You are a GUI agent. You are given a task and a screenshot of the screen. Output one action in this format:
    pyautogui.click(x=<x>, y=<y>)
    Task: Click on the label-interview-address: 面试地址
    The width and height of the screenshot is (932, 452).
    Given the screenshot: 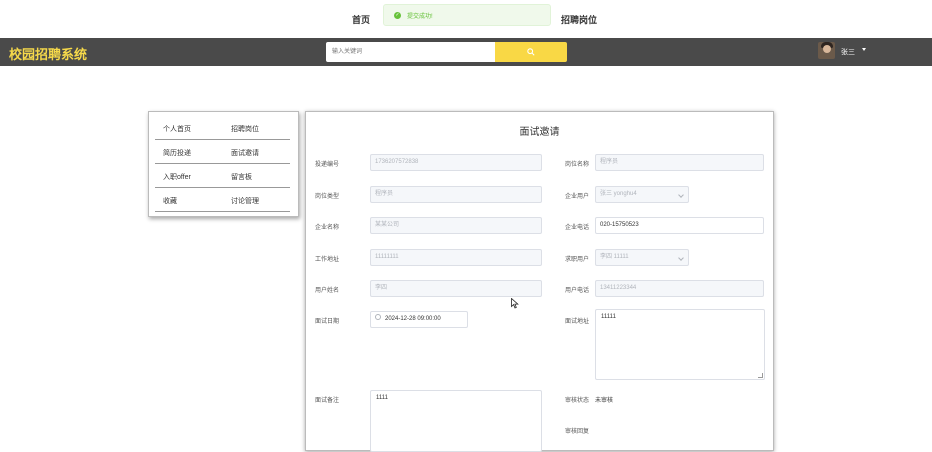 What is the action you would take?
    pyautogui.click(x=576, y=322)
    